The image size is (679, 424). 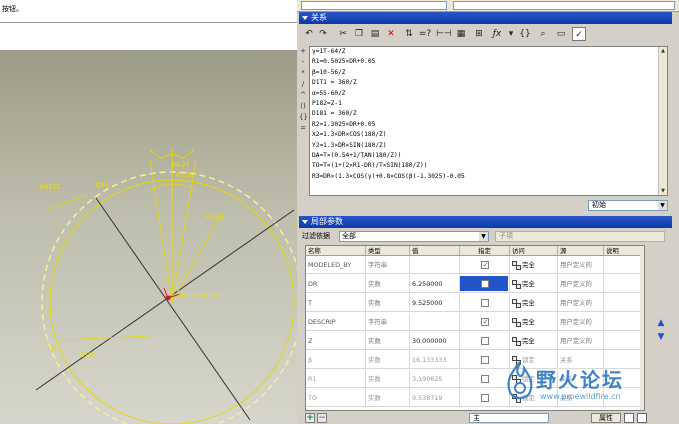 I want to click on local-params-icon: ▭, so click(x=561, y=34).